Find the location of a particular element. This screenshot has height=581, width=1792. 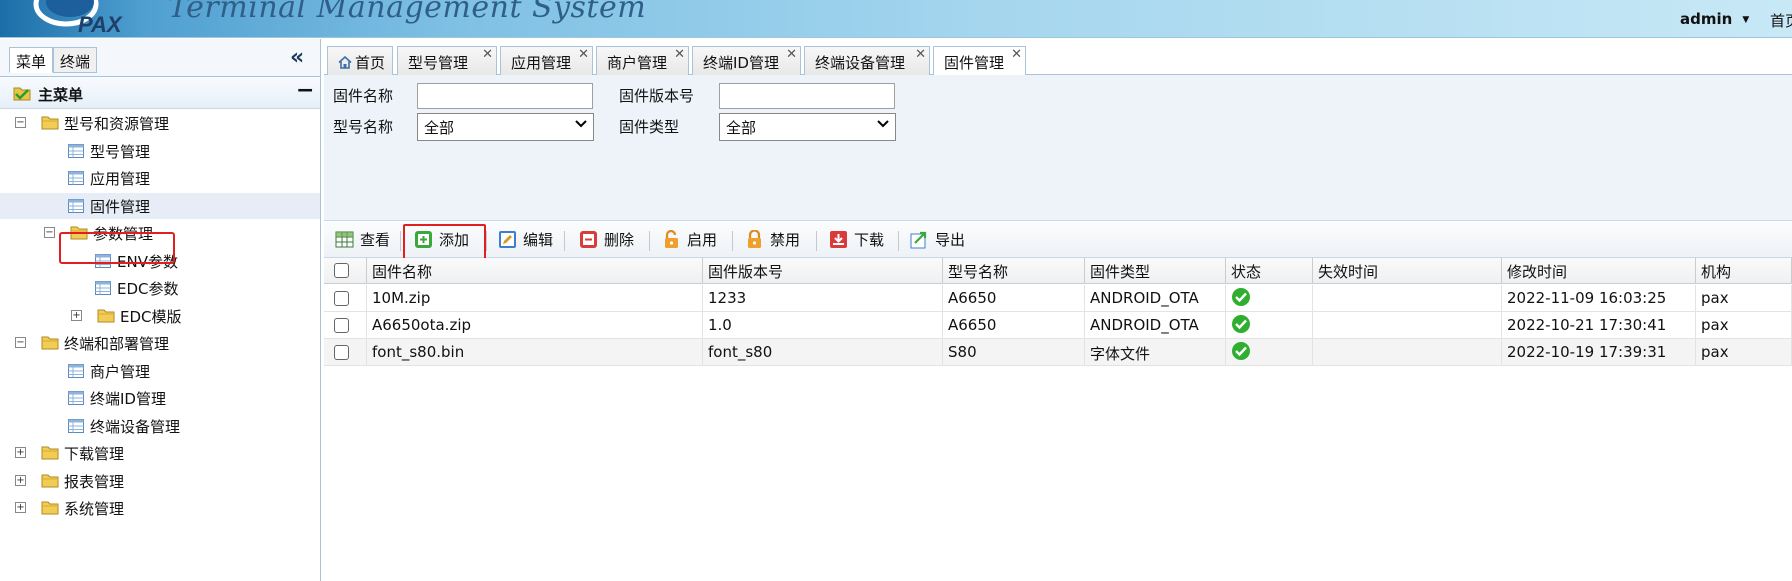

tree-item: 固件管理 is located at coordinates (160, 205).